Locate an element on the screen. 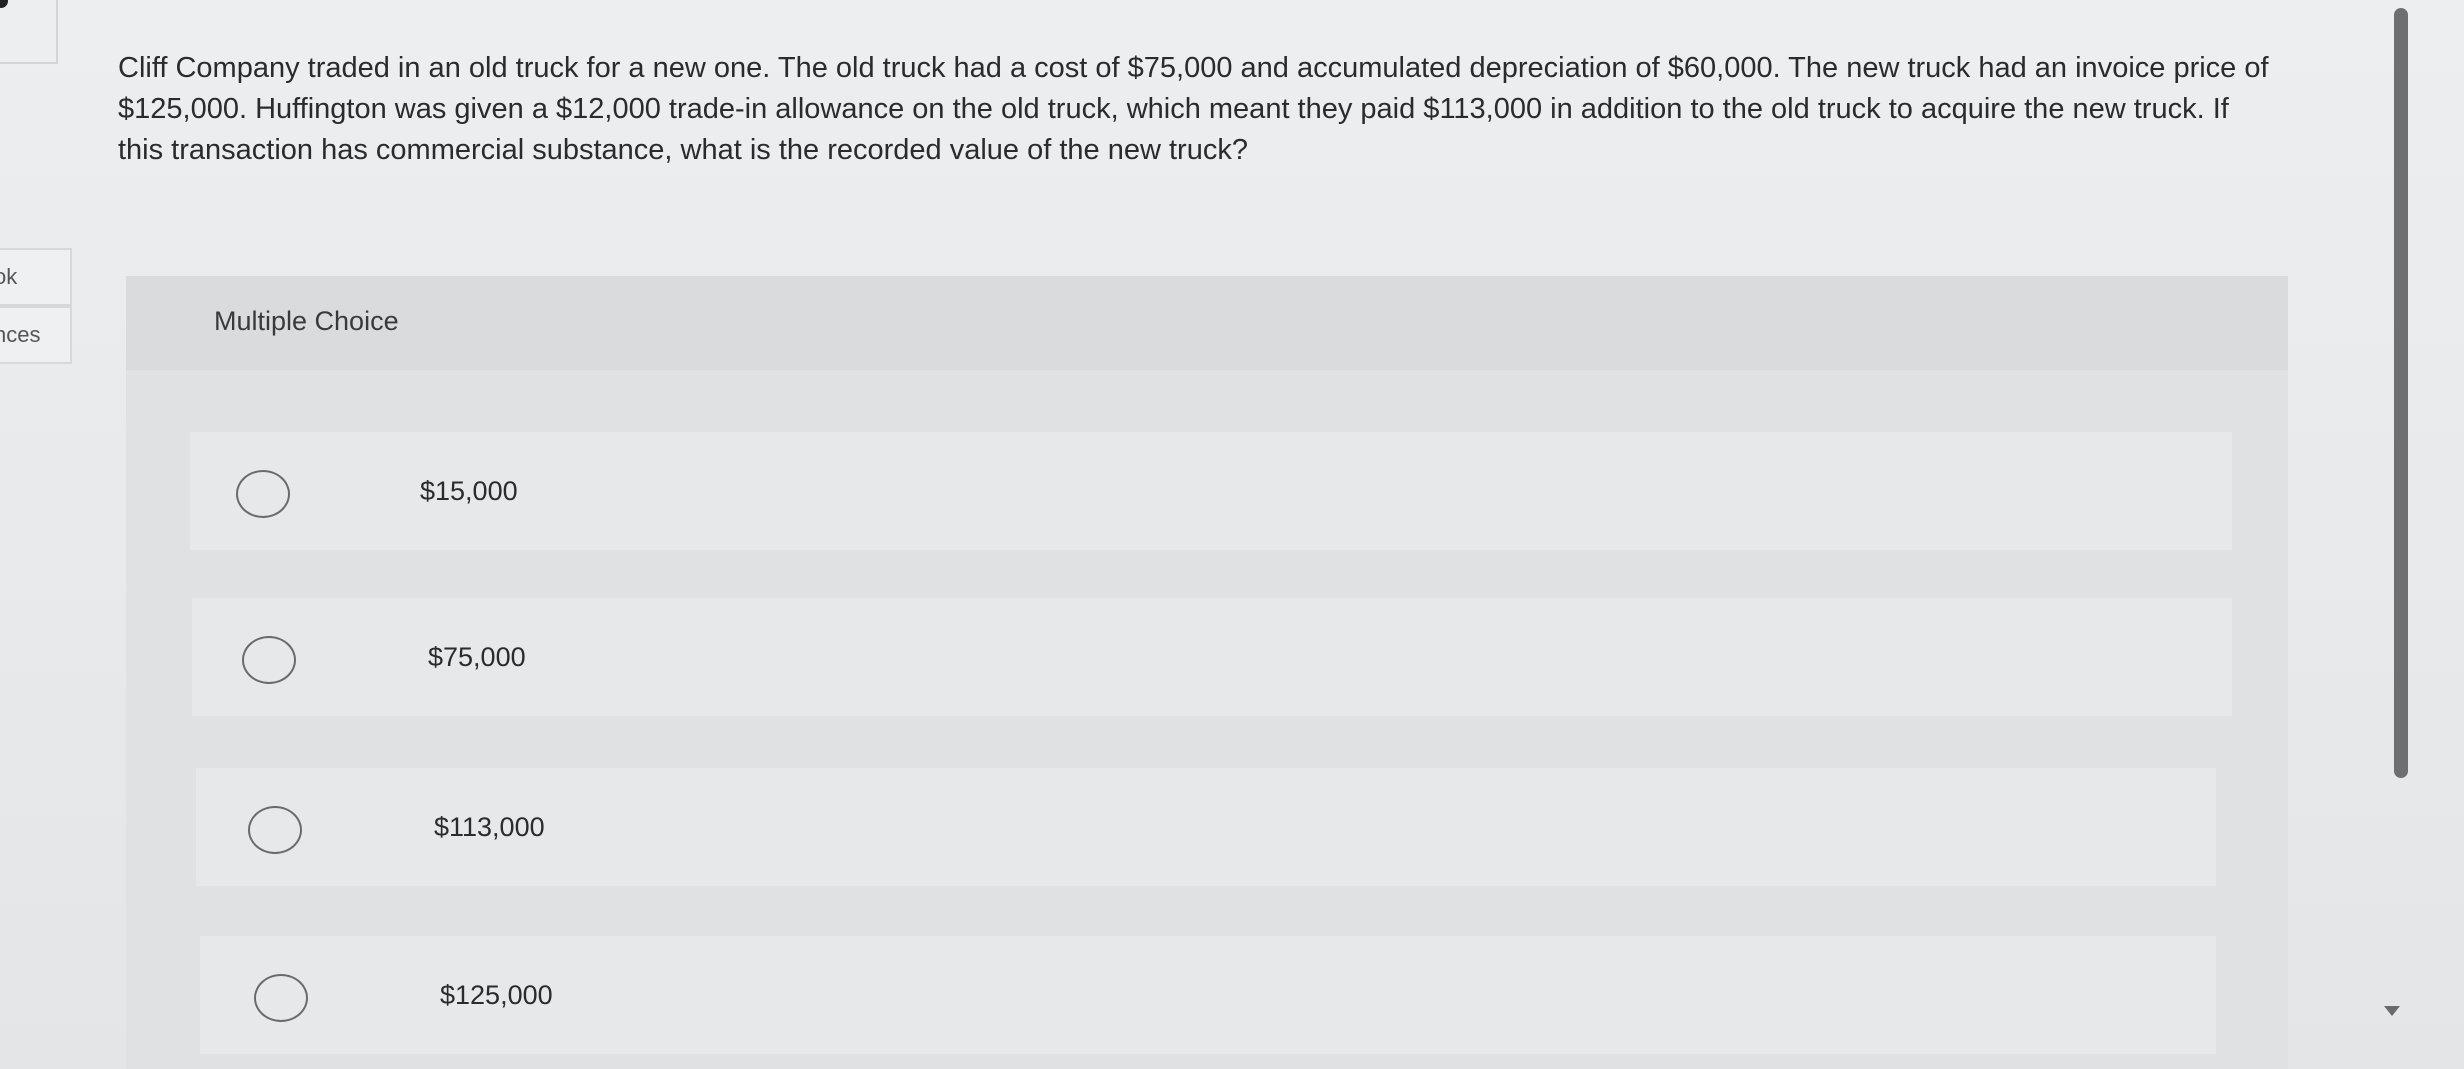  bullet-dot-icon is located at coordinates (4, 4).